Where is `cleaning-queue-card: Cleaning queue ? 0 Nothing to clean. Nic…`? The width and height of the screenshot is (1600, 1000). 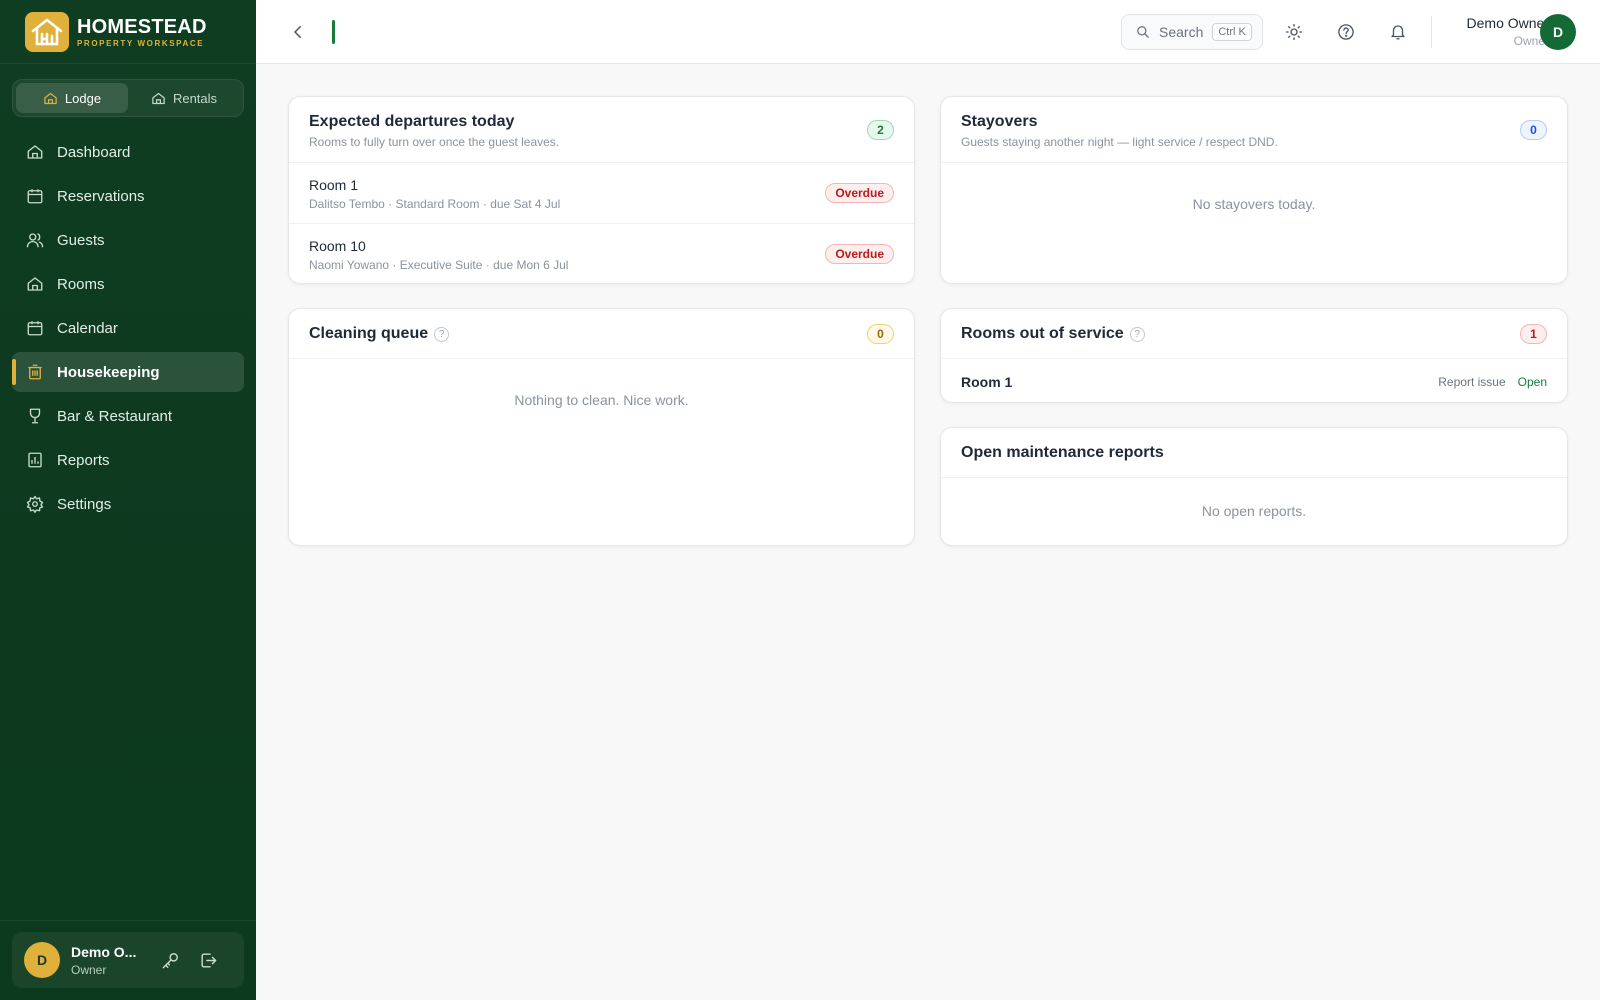 cleaning-queue-card: Cleaning queue ? 0 Nothing to clean. Nic… is located at coordinates (601, 427).